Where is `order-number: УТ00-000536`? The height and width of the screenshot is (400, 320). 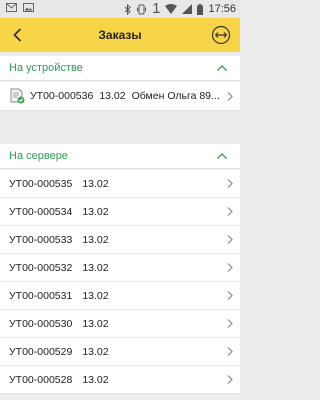 order-number: УТ00-000536 is located at coordinates (62, 96).